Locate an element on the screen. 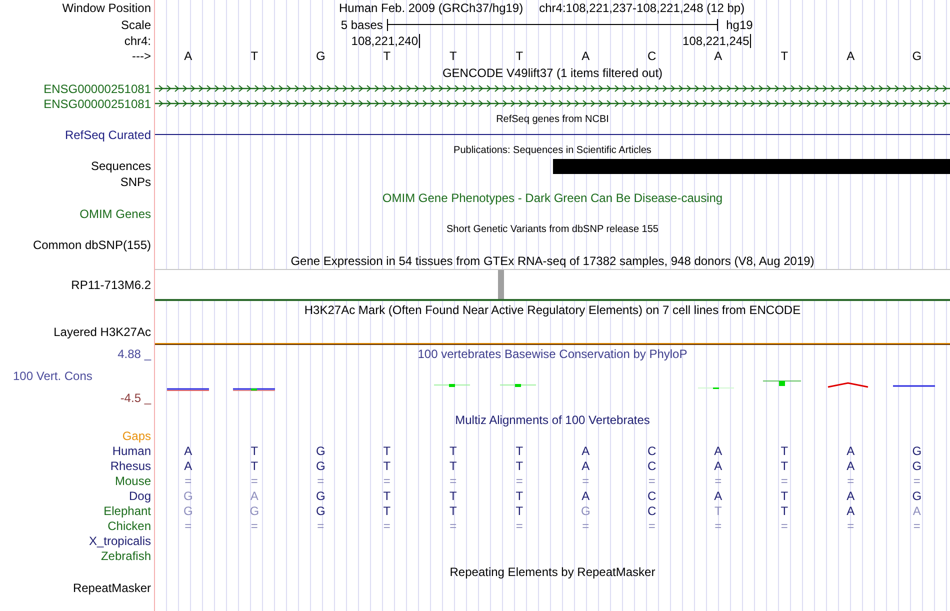 Image resolution: width=950 pixels, height=611 pixels. track-label: Layered H3K27Ac is located at coordinates (102, 331).